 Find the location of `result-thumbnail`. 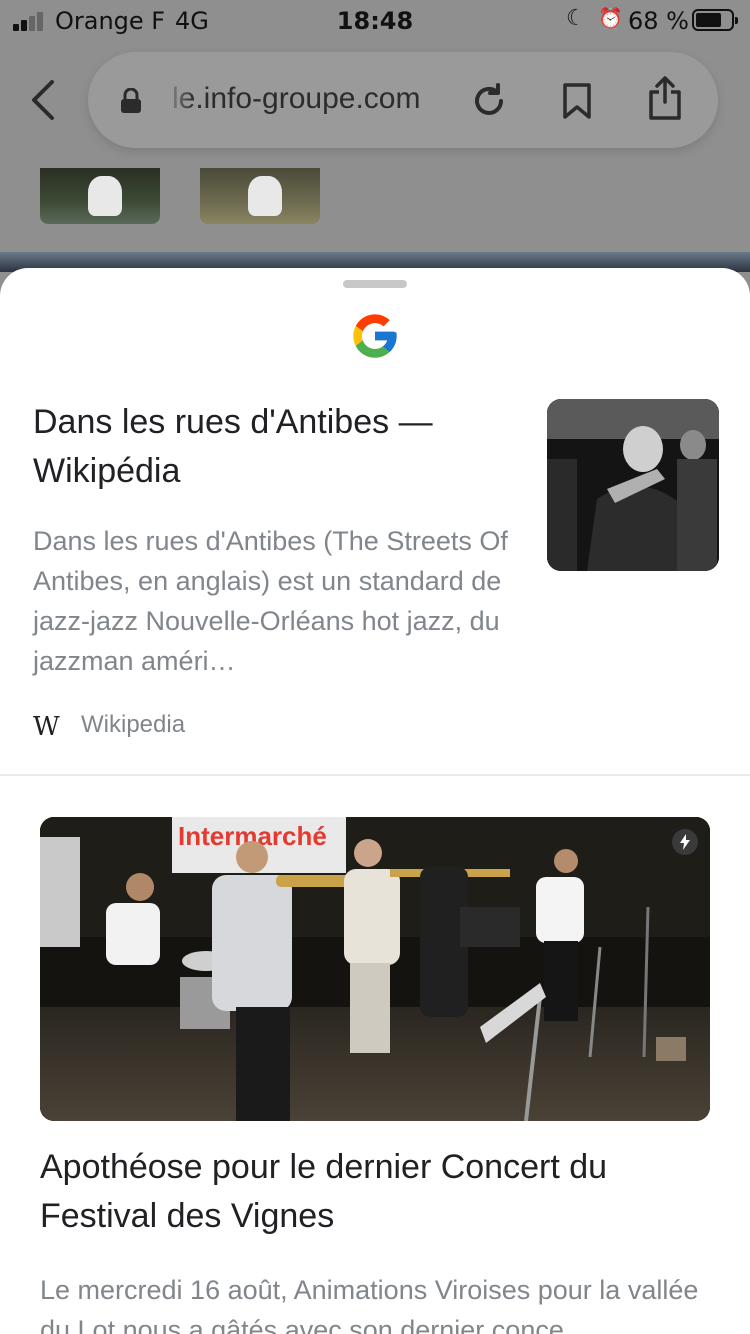

result-thumbnail is located at coordinates (633, 485).